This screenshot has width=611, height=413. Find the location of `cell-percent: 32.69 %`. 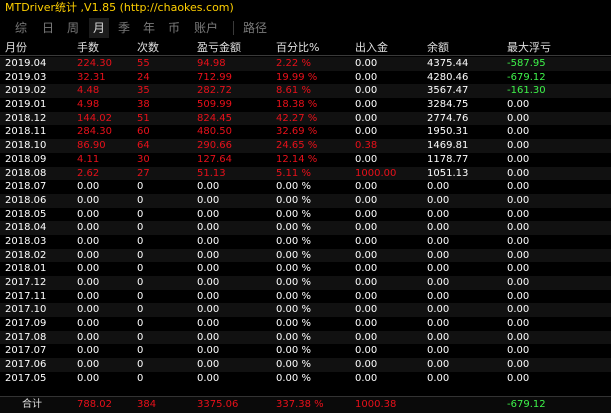

cell-percent: 32.69 % is located at coordinates (297, 132).